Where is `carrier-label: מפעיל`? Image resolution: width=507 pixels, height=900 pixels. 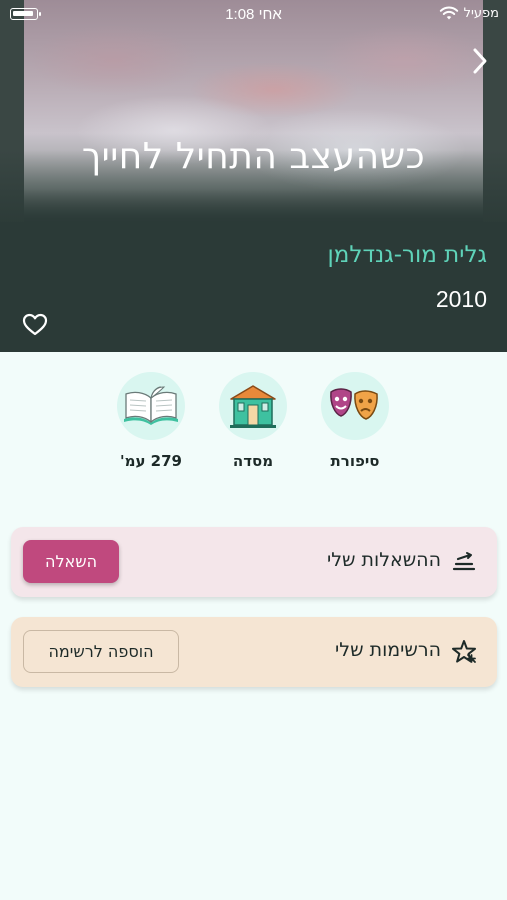 carrier-label: מפעיל is located at coordinates (481, 13).